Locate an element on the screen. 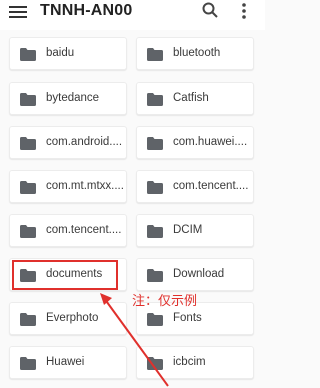 The image size is (320, 388). folder-item: Download is located at coordinates (195, 274).